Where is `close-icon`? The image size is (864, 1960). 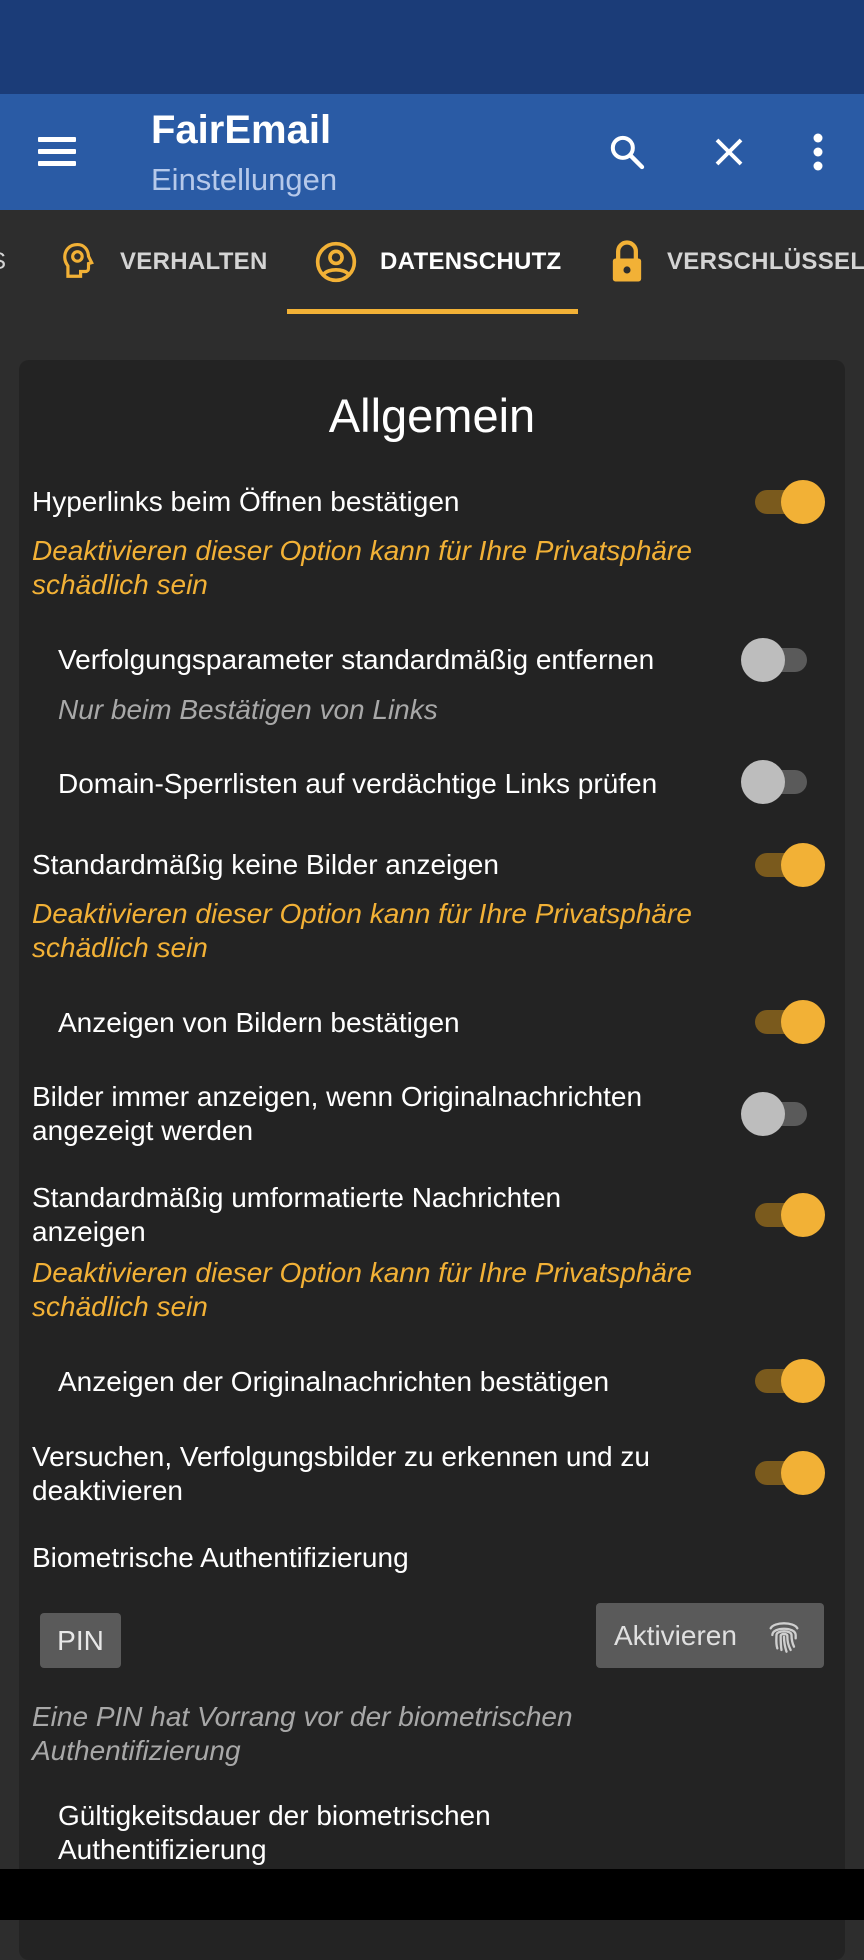 close-icon is located at coordinates (729, 152).